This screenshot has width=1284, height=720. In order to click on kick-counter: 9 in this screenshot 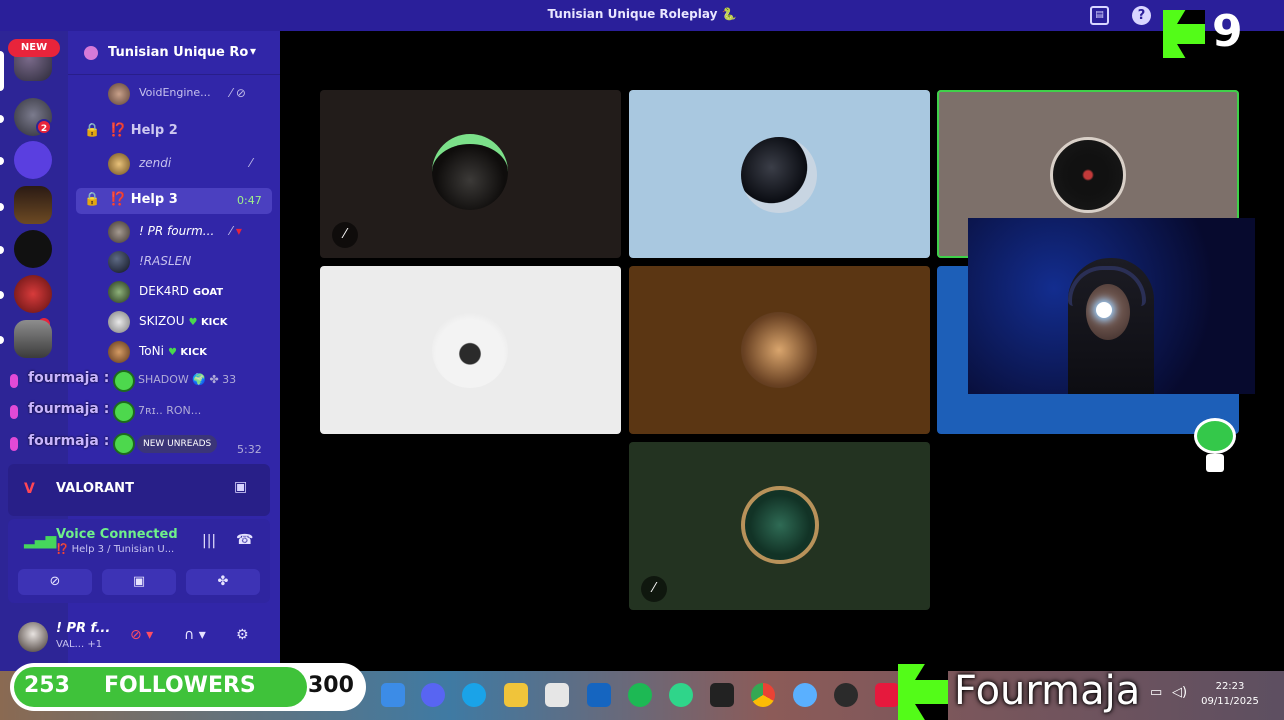, I will do `click(1227, 31)`.